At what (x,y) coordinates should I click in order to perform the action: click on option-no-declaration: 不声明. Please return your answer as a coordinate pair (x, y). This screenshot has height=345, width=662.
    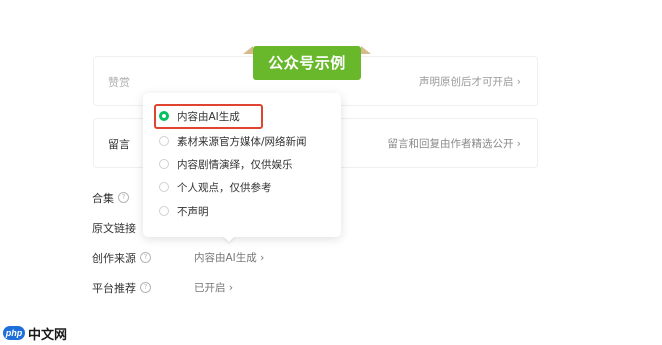
    Looking at the image, I should click on (247, 211).